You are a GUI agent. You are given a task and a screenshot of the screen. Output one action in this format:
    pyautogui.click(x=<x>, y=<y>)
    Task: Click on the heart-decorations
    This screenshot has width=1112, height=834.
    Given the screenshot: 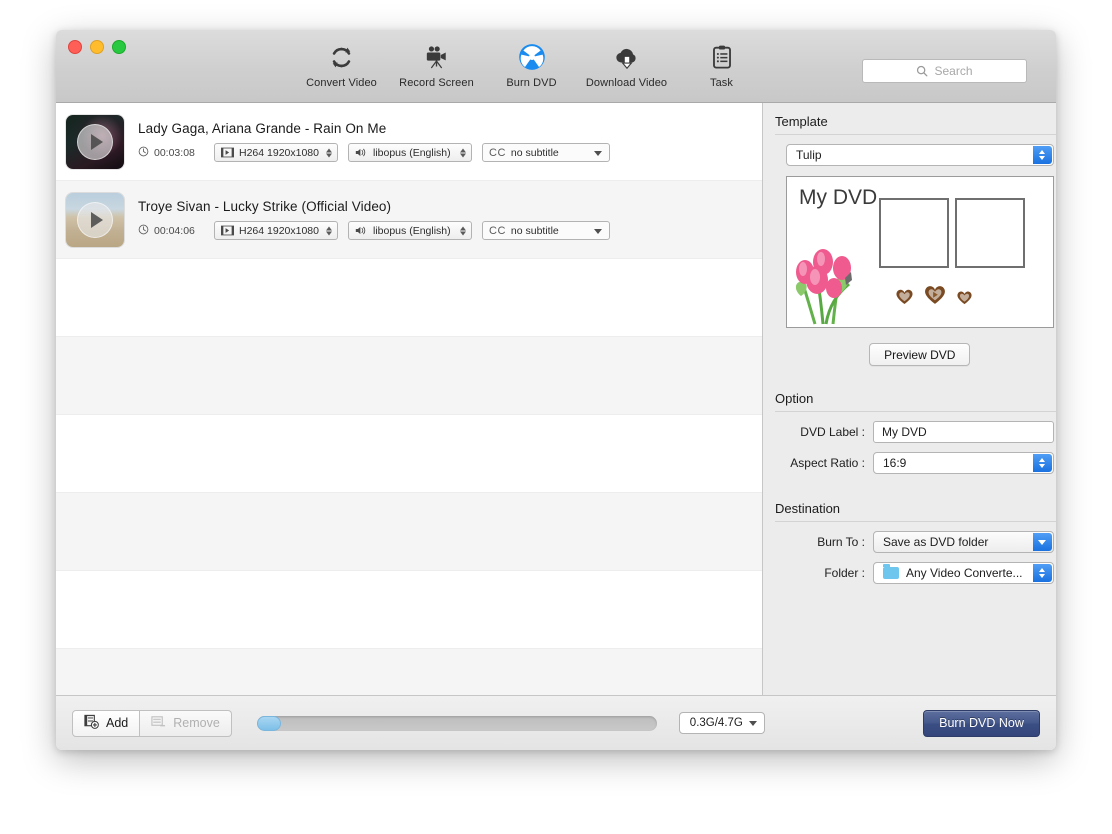 What is the action you would take?
    pyautogui.click(x=934, y=294)
    